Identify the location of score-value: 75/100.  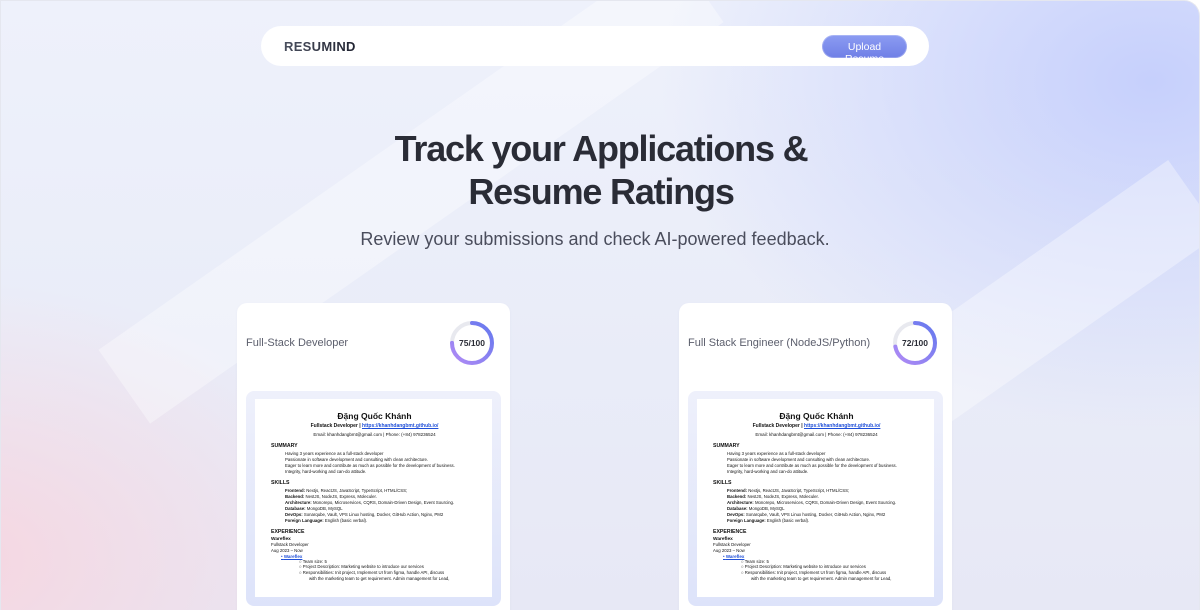
(472, 343).